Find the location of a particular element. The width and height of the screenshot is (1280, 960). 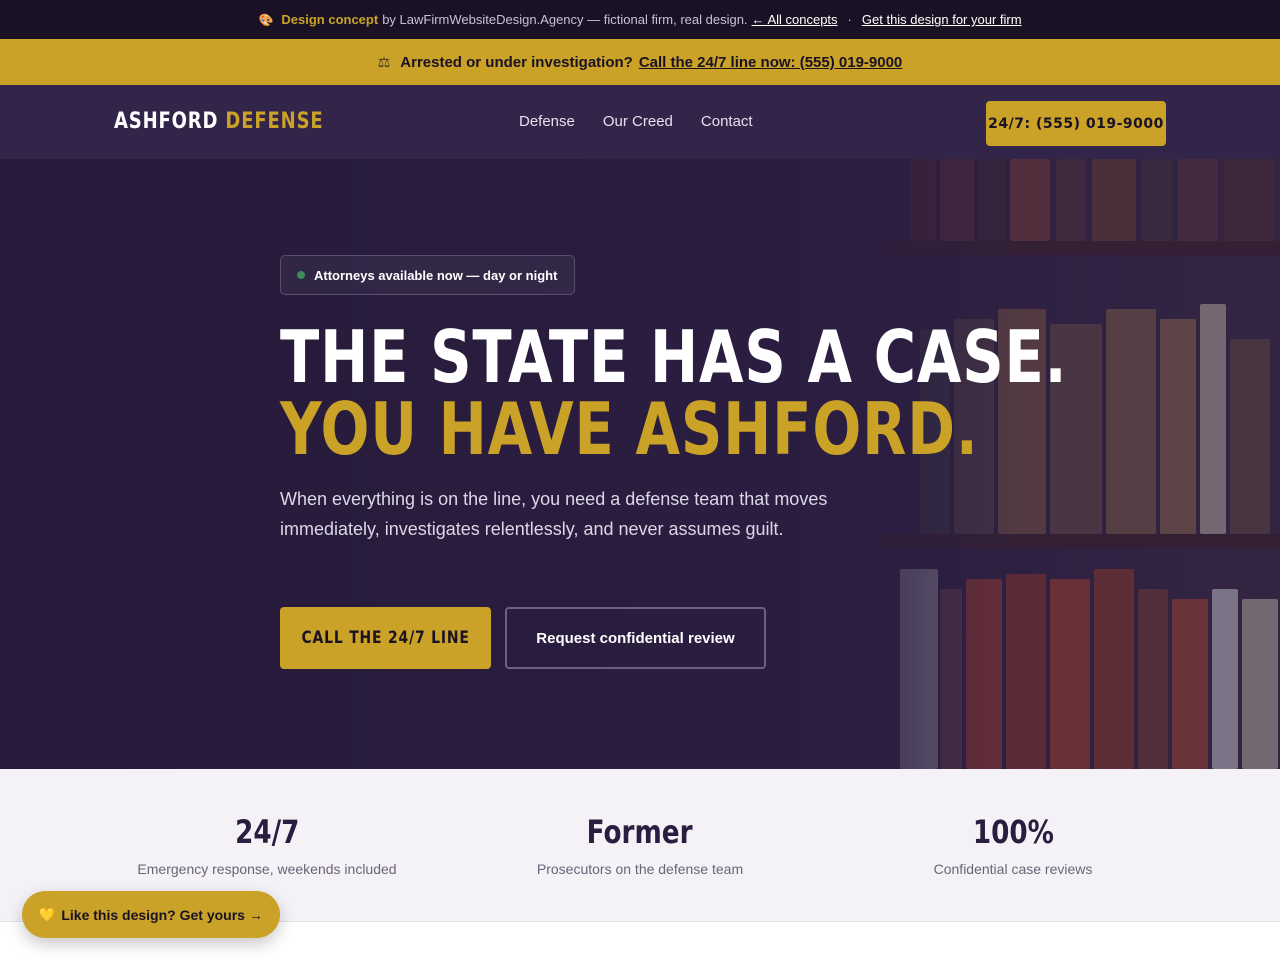

alert-lead: Arrested or under investigation? is located at coordinates (516, 62).